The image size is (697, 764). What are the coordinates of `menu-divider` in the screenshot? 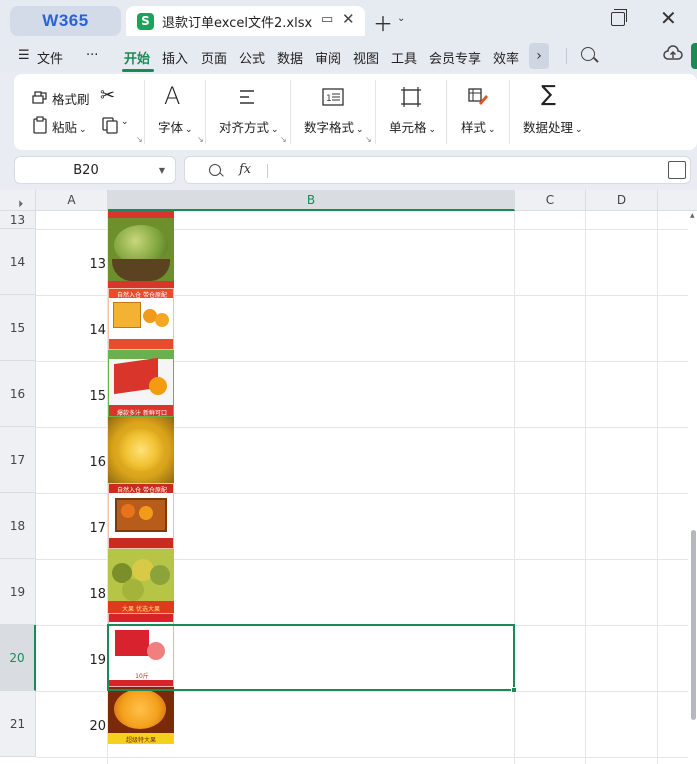 It's located at (566, 56).